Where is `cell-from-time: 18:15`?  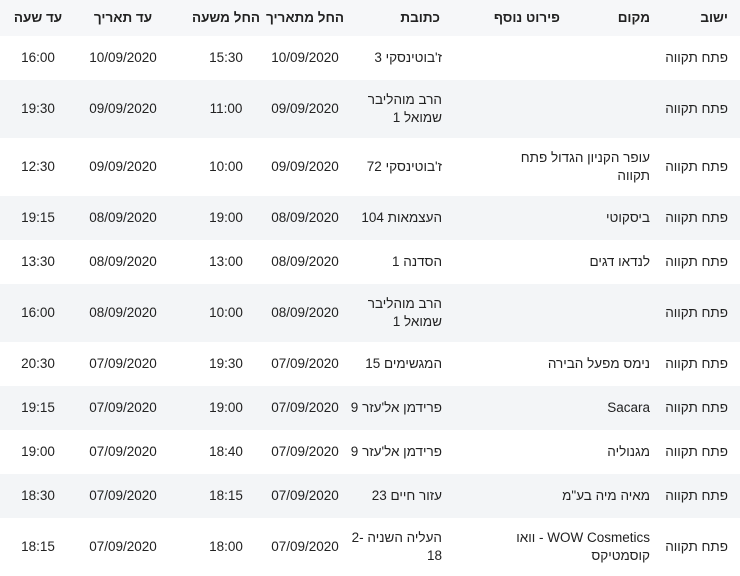
cell-from-time: 18:15 is located at coordinates (226, 495).